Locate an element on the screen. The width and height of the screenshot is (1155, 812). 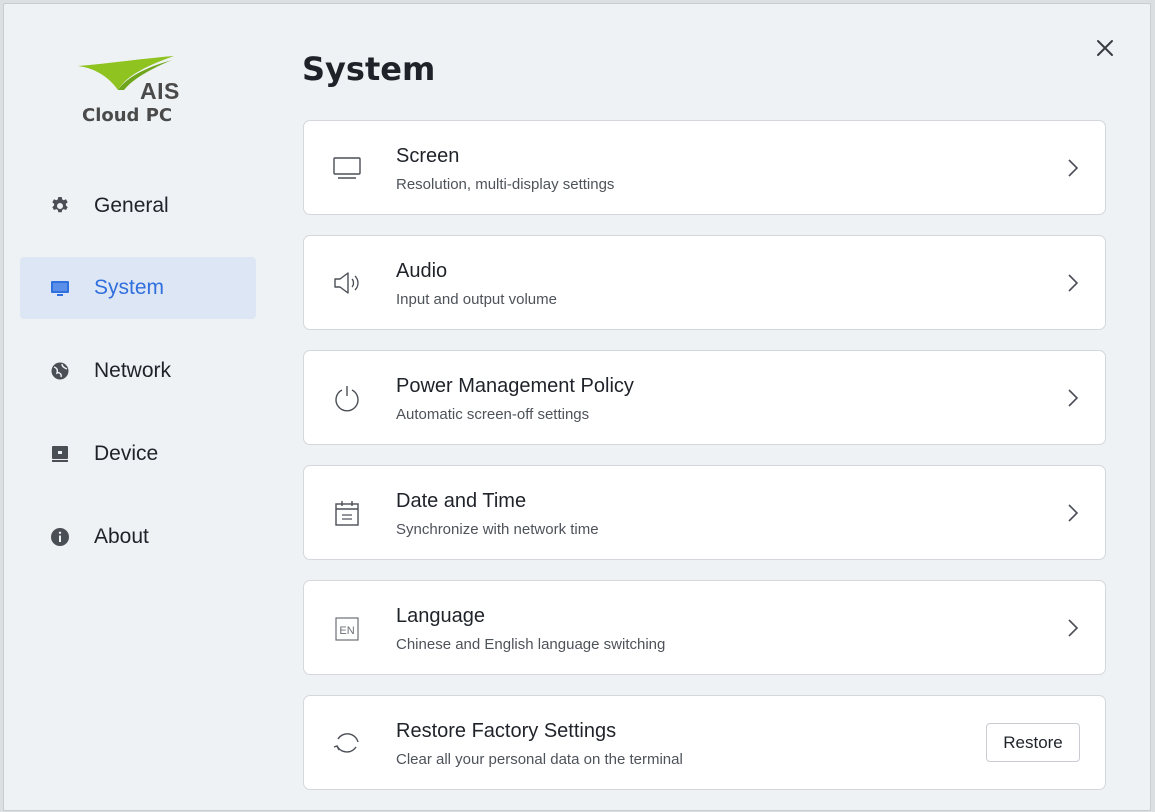
globe-icon is located at coordinates (60, 371).